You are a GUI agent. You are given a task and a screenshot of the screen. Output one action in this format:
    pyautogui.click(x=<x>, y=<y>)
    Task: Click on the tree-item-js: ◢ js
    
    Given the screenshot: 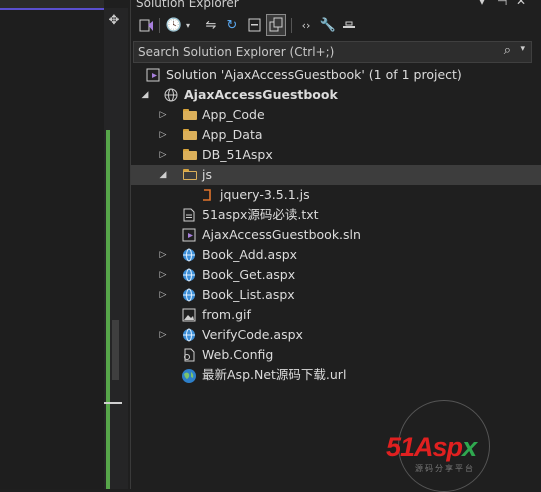 What is the action you would take?
    pyautogui.click(x=336, y=175)
    